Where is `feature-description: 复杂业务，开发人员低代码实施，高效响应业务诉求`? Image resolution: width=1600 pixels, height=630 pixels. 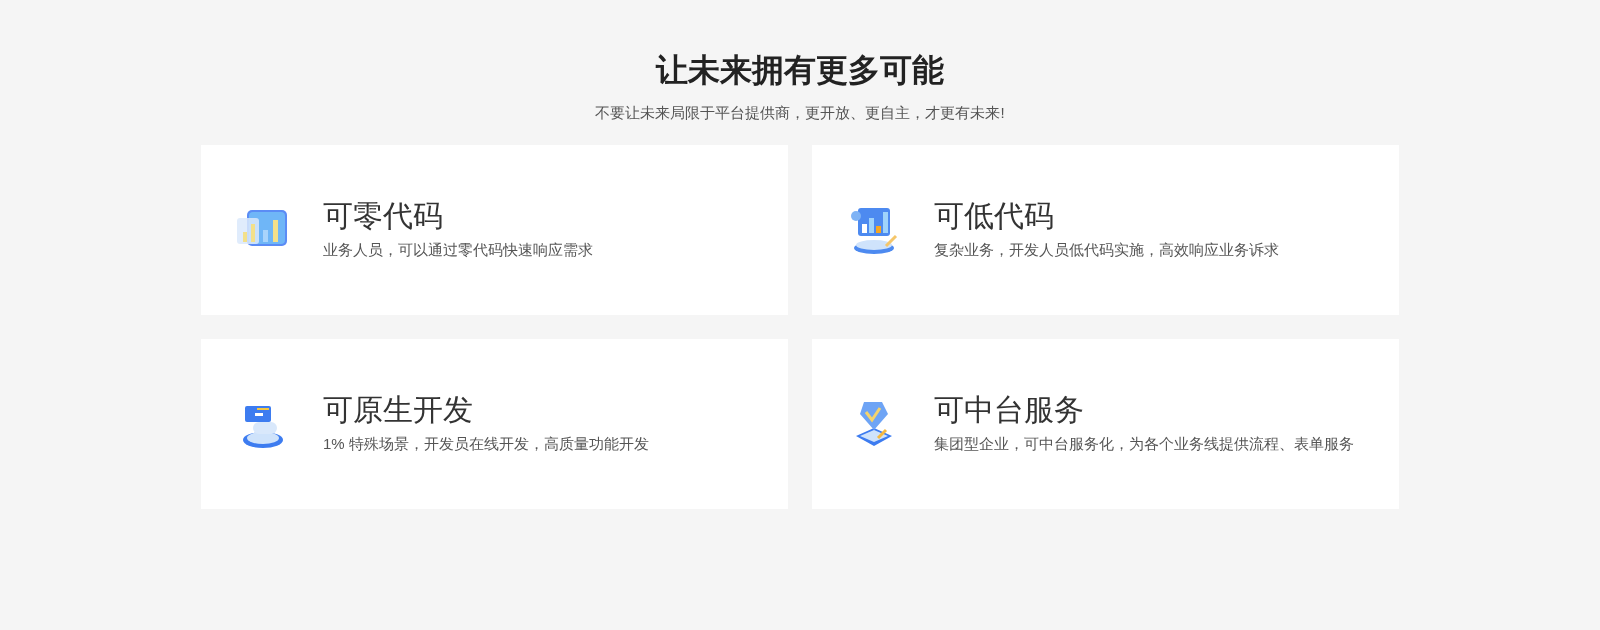 feature-description: 复杂业务，开发人员低代码实施，高效响应业务诉求 is located at coordinates (1106, 250).